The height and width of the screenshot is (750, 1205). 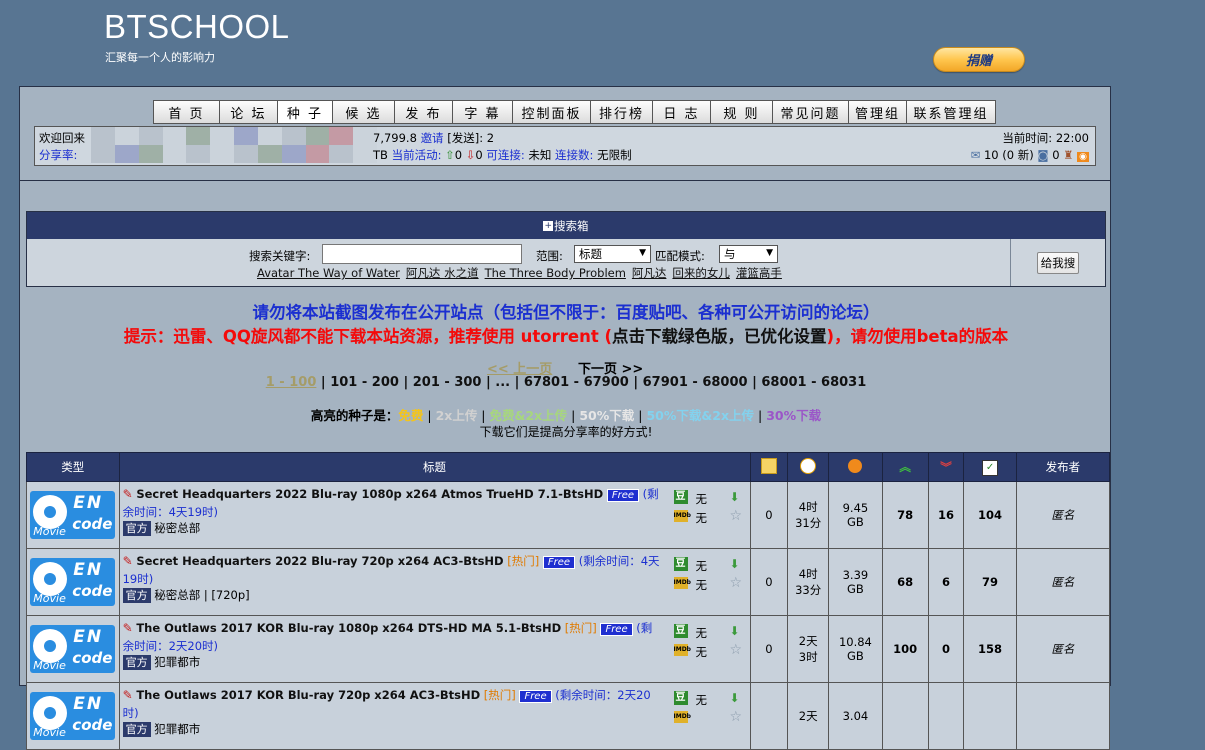 I want to click on pager-page-link: 201 - 300, so click(x=447, y=382).